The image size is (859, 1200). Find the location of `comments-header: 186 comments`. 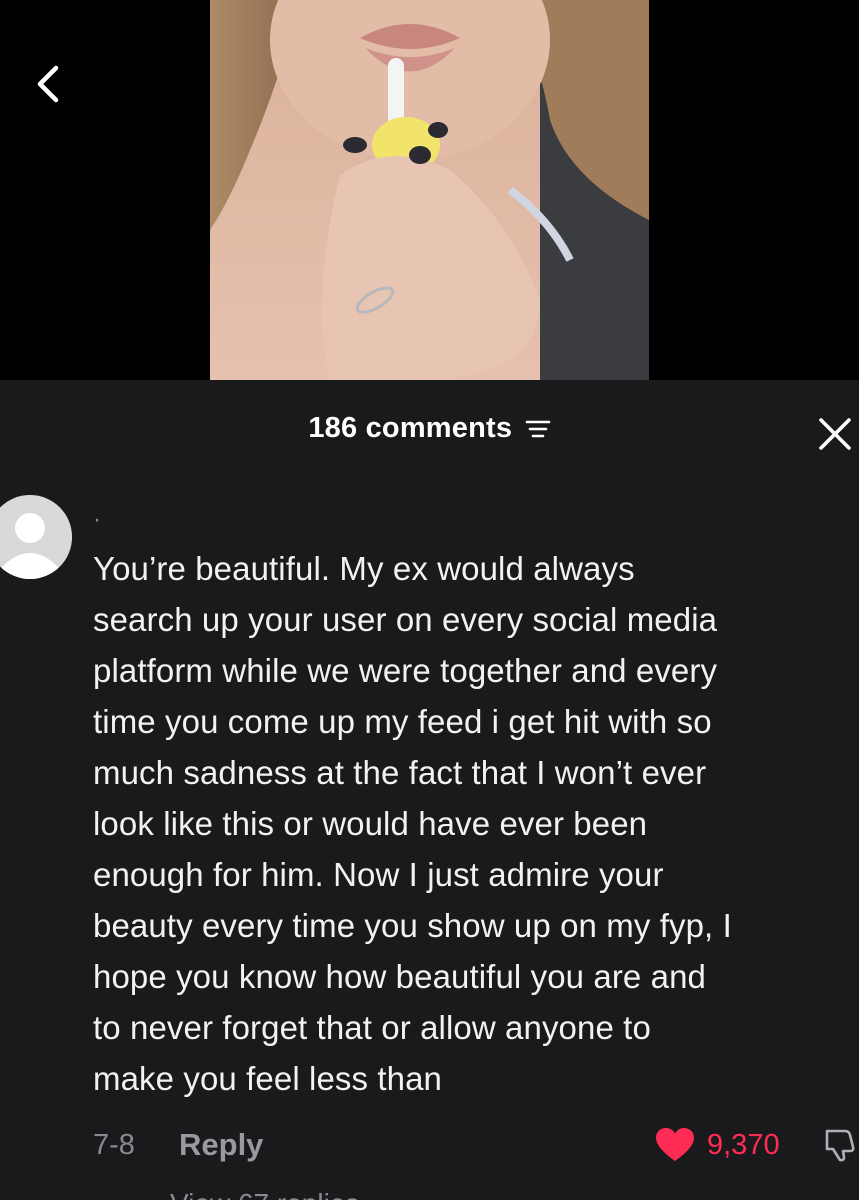

comments-header: 186 comments is located at coordinates (429, 430).